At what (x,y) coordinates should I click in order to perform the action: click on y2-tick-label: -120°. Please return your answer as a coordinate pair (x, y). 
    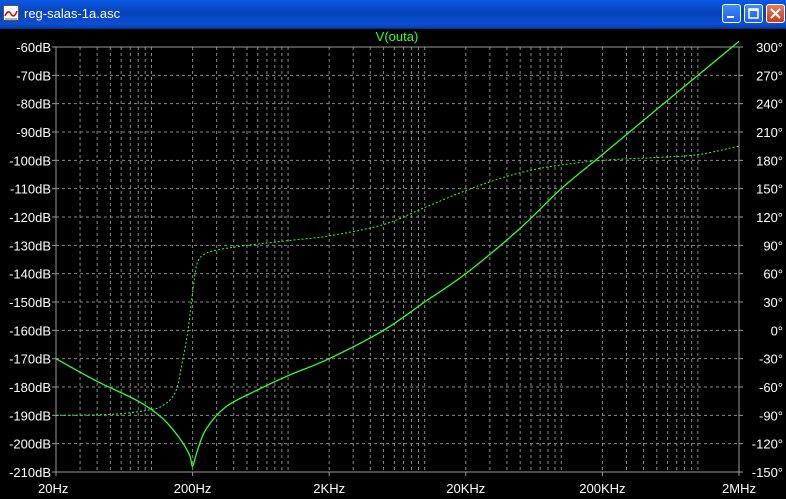
    Looking at the image, I should click on (767, 444).